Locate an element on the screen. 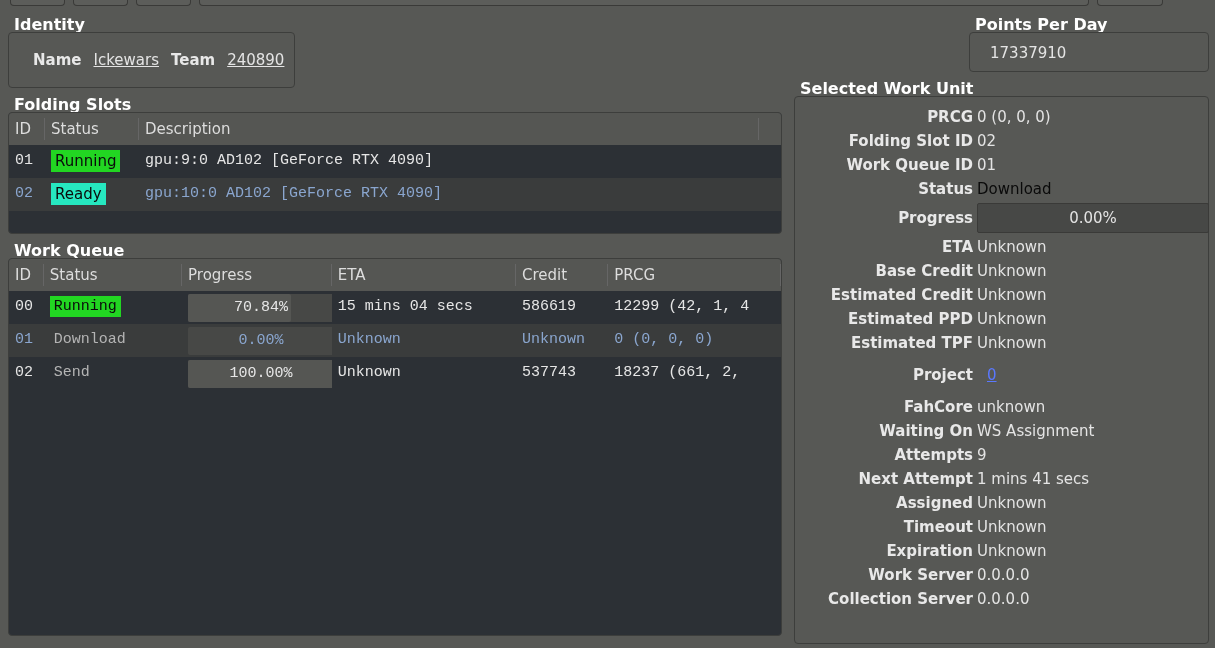 This screenshot has width=1215, height=648. table-cell-text: gpu:9:0 AD102 [GeForce RTX 4090] is located at coordinates (289, 161).